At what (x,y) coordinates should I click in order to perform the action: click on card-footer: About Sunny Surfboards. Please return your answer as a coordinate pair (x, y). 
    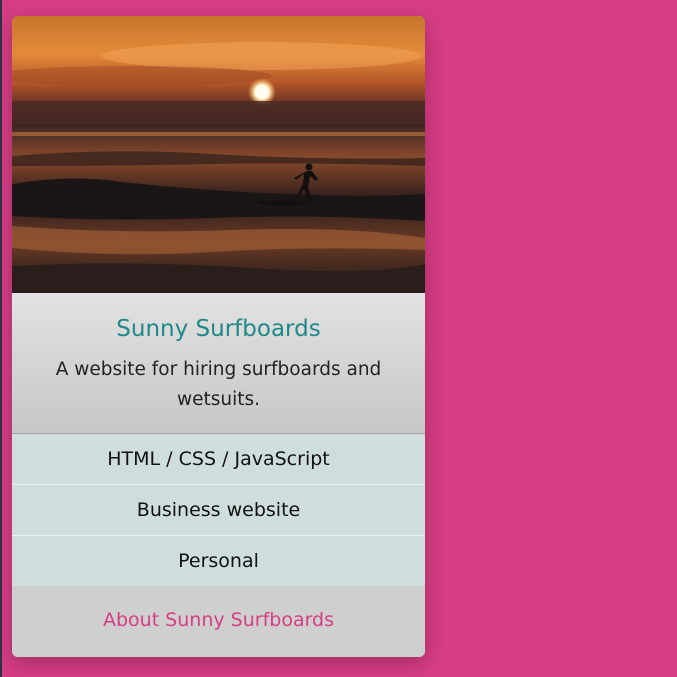
    Looking at the image, I should click on (218, 622).